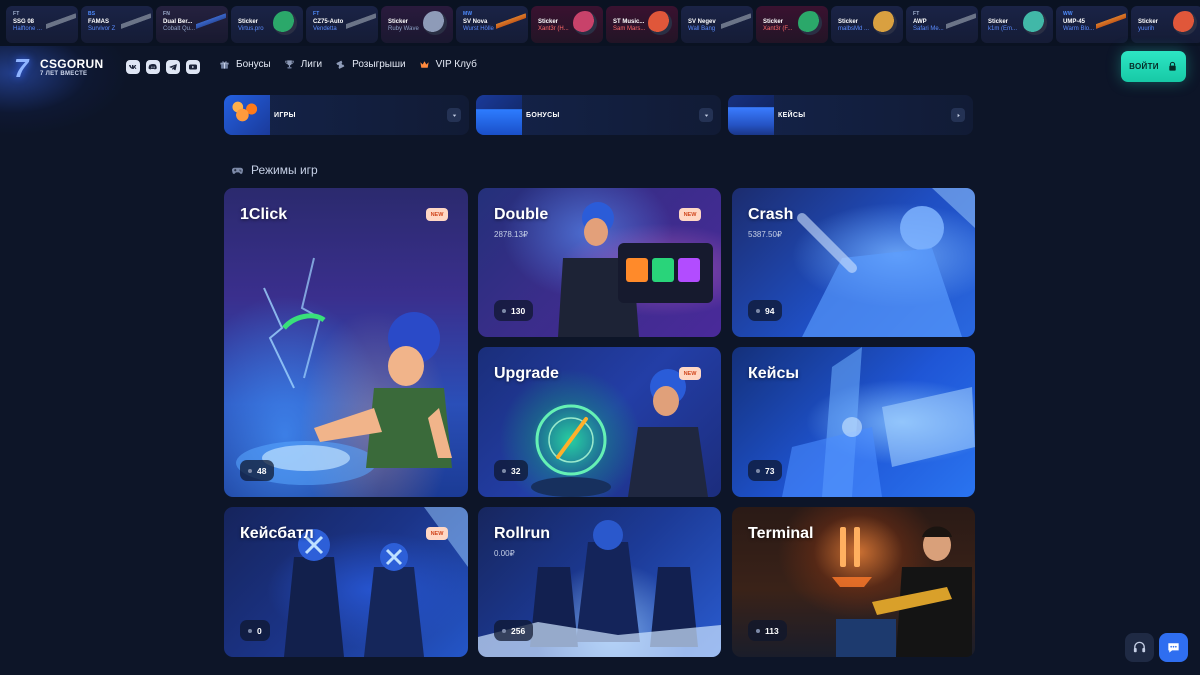 Image resolution: width=1200 pixels, height=675 pixels. I want to click on chevron-right-icon, so click(958, 115).